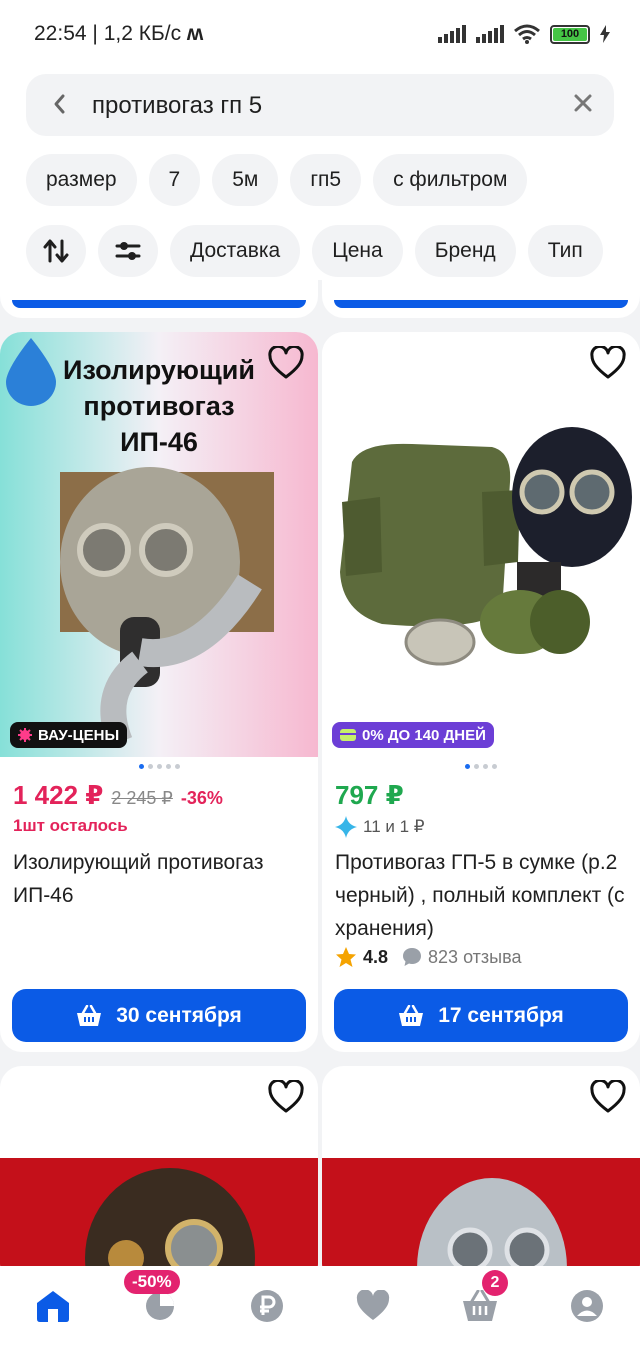 The width and height of the screenshot is (640, 1352). Describe the element at coordinates (159, 1015) in the screenshot. I see `add-to-cart-button: 30 сентября` at that location.